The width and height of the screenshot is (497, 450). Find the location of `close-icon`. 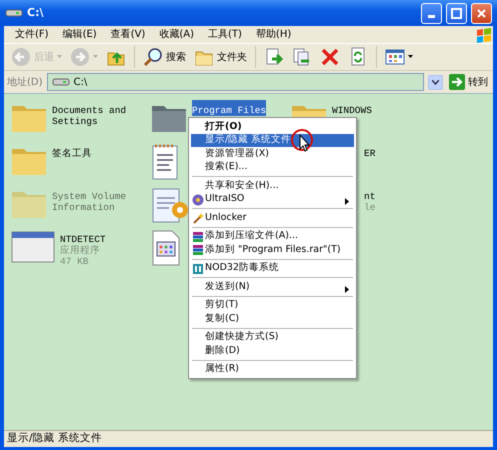

close-icon is located at coordinates (481, 13).